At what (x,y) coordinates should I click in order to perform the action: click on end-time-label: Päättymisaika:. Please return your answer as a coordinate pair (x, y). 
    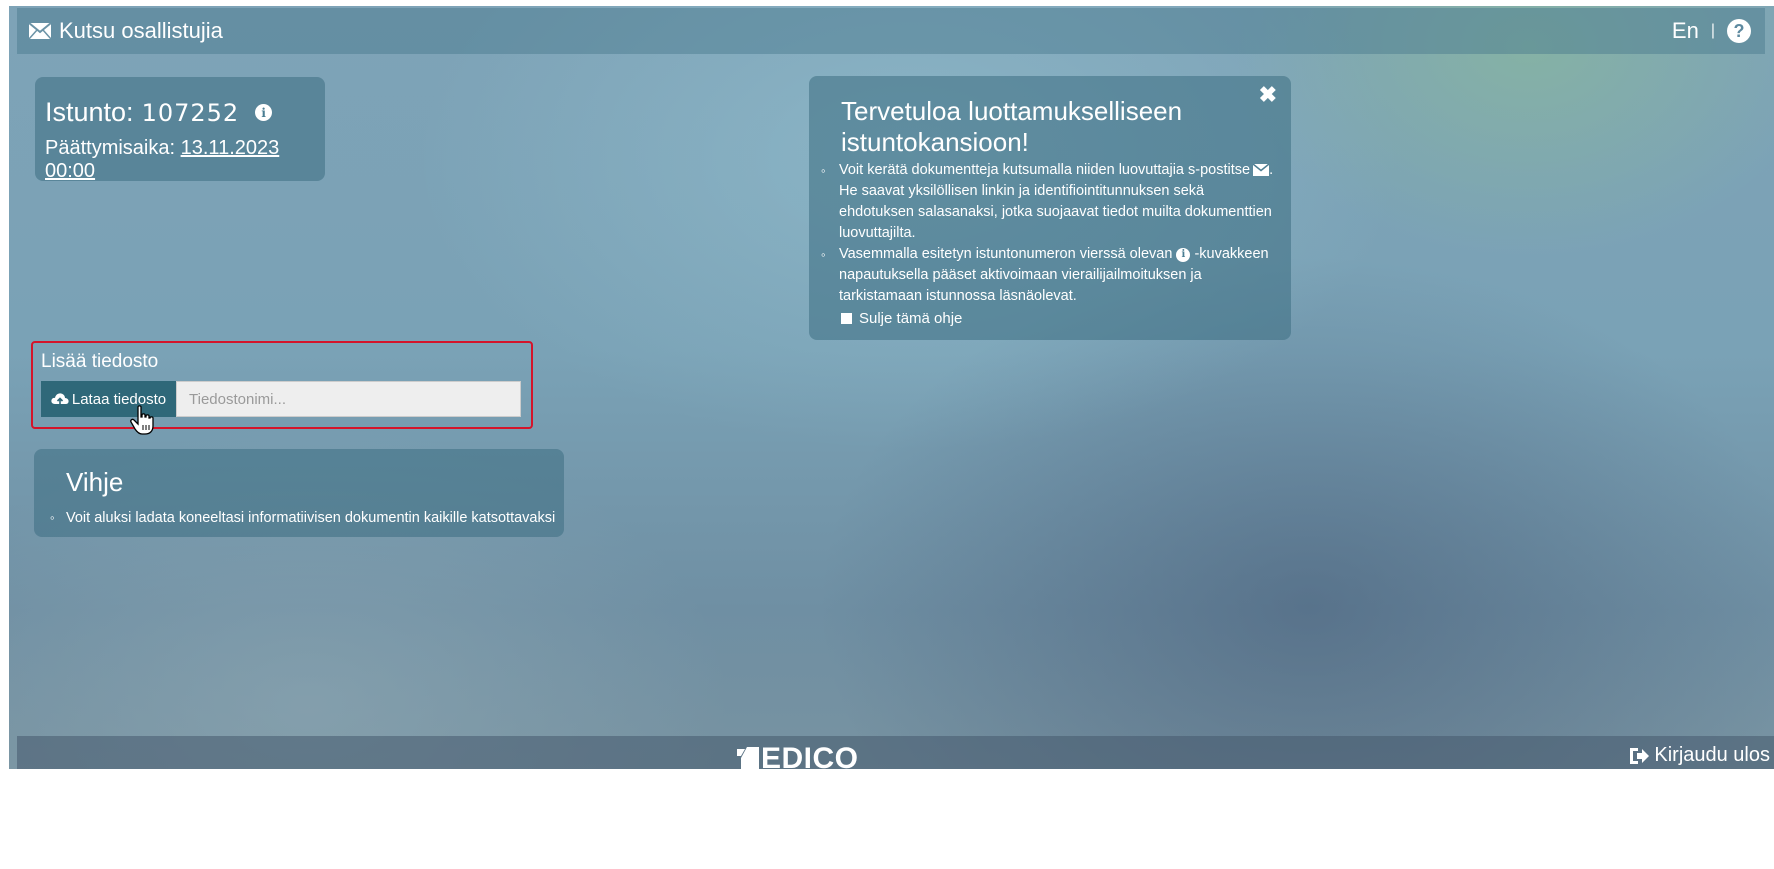
    Looking at the image, I should click on (110, 148).